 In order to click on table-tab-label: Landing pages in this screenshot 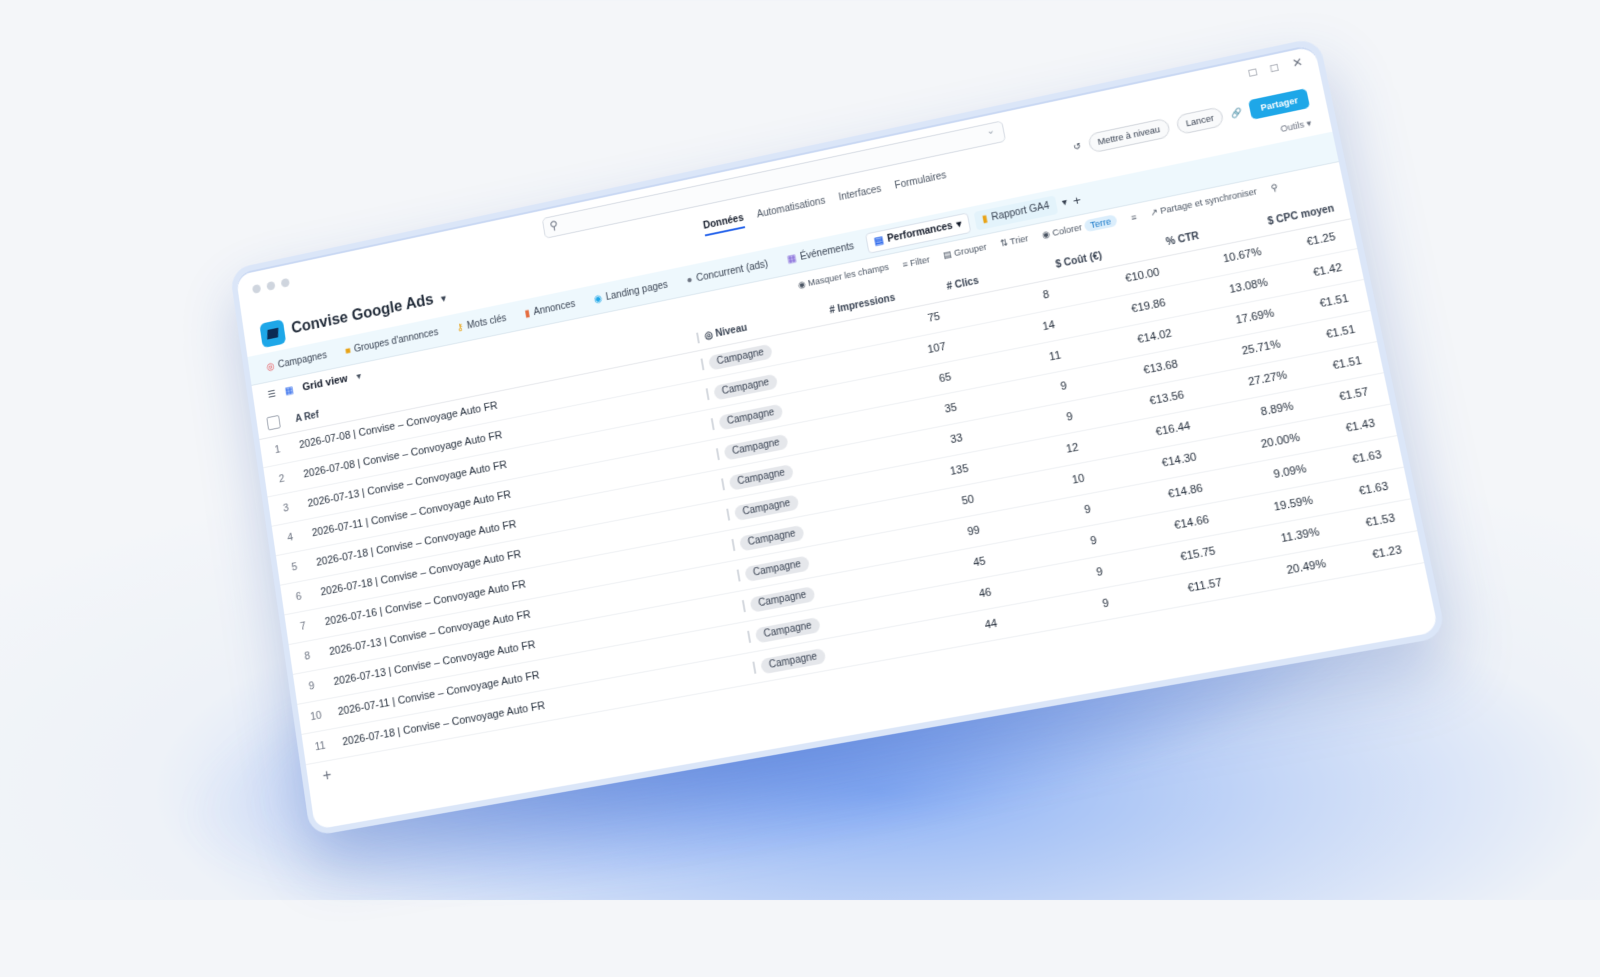, I will do `click(637, 290)`.